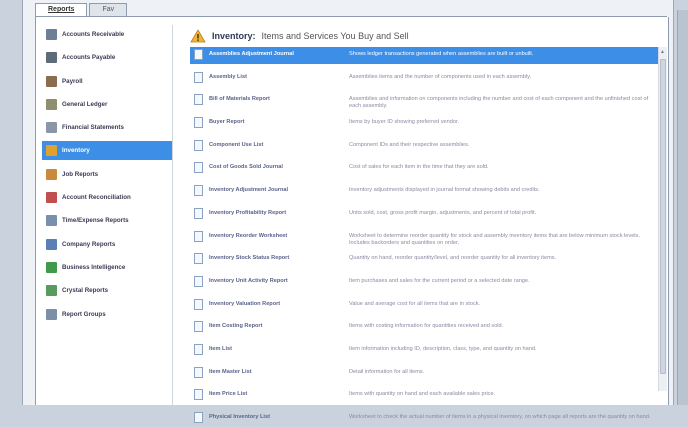  What do you see at coordinates (107, 81) in the screenshot?
I see `sidebar-item-payroll: Payroll` at bounding box center [107, 81].